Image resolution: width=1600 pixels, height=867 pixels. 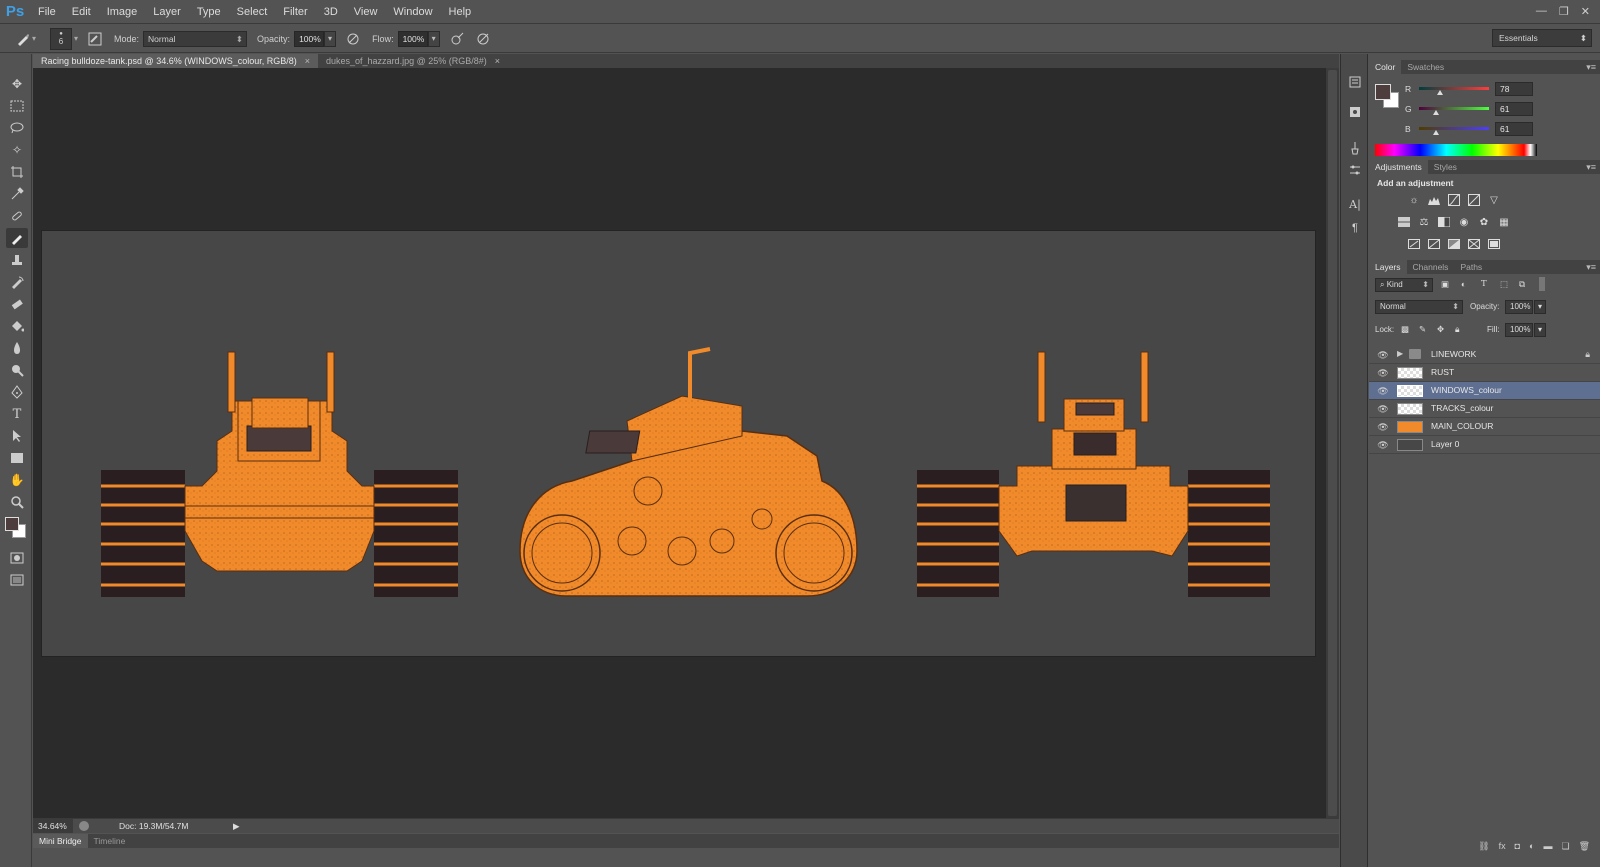 What do you see at coordinates (195, 38) in the screenshot?
I see `mode-select: Normal ⬍` at bounding box center [195, 38].